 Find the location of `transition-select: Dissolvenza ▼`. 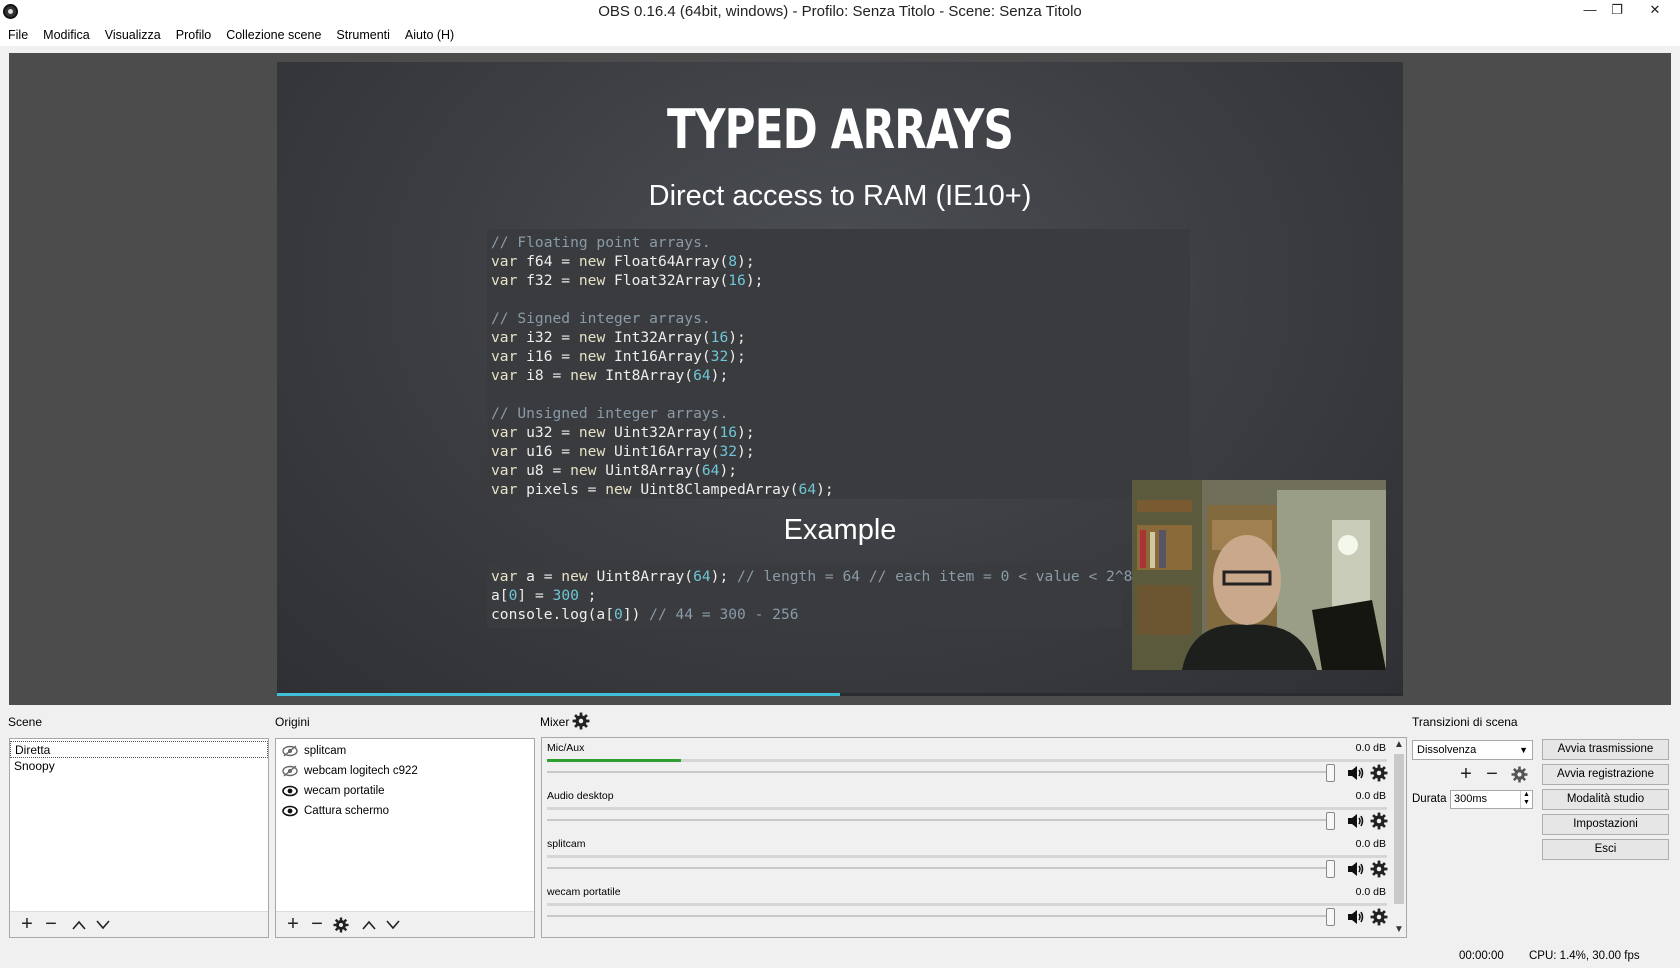

transition-select: Dissolvenza ▼ is located at coordinates (1472, 750).